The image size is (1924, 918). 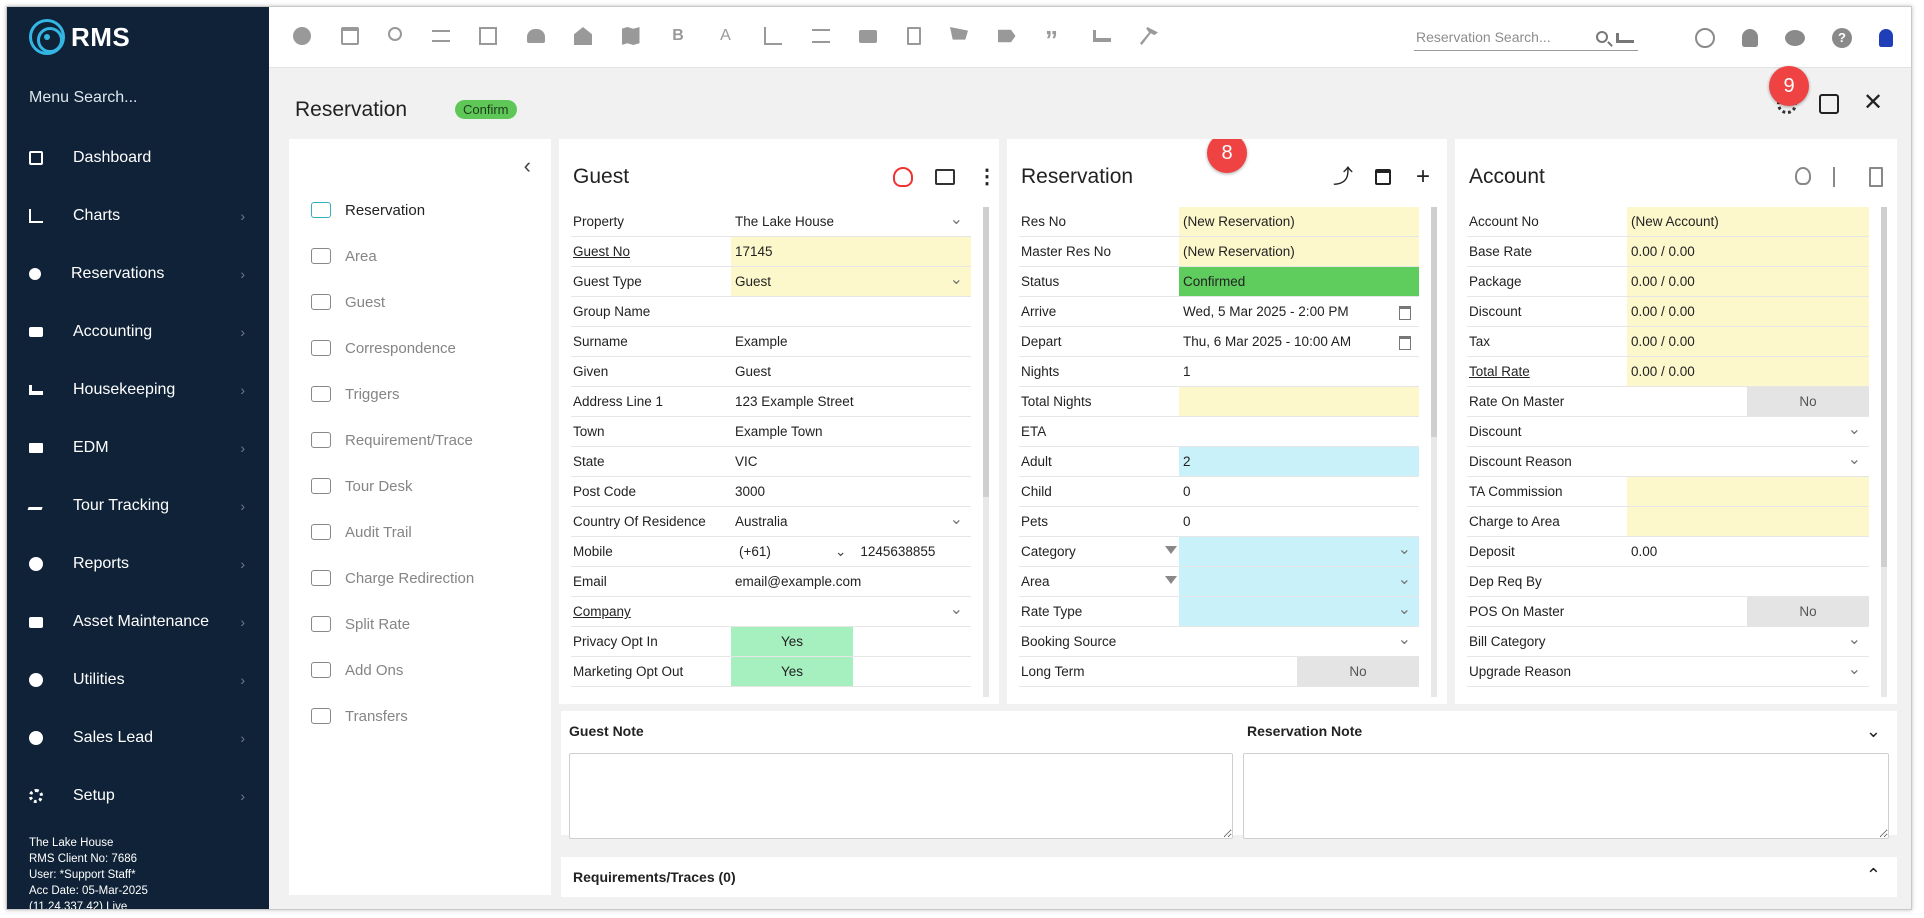 I want to click on grid-icon, so click(x=488, y=36).